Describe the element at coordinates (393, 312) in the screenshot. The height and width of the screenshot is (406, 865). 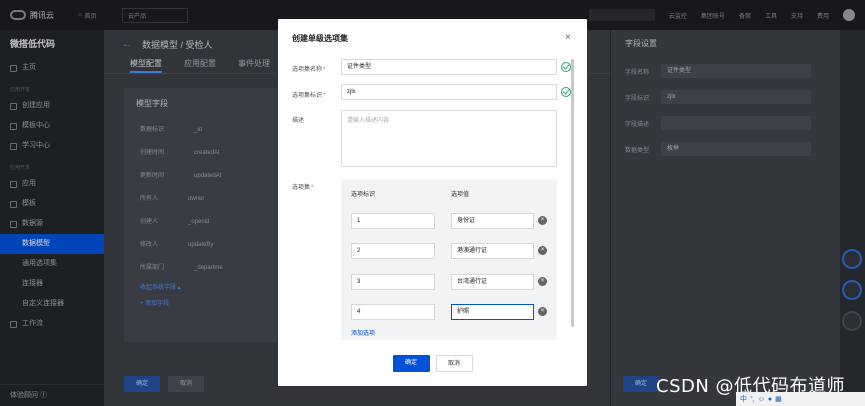
I see `option-id-input: 4` at that location.